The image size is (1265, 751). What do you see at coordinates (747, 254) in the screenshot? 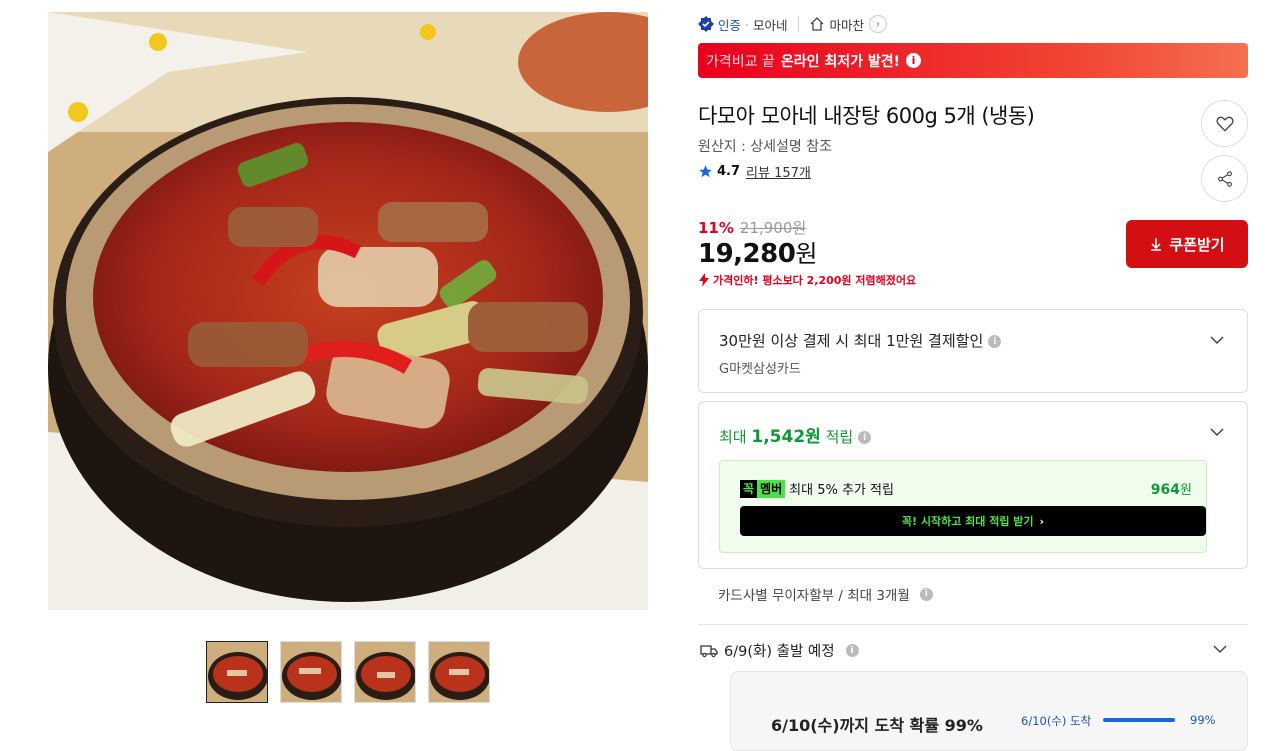
I see `price-value: 19,280` at bounding box center [747, 254].